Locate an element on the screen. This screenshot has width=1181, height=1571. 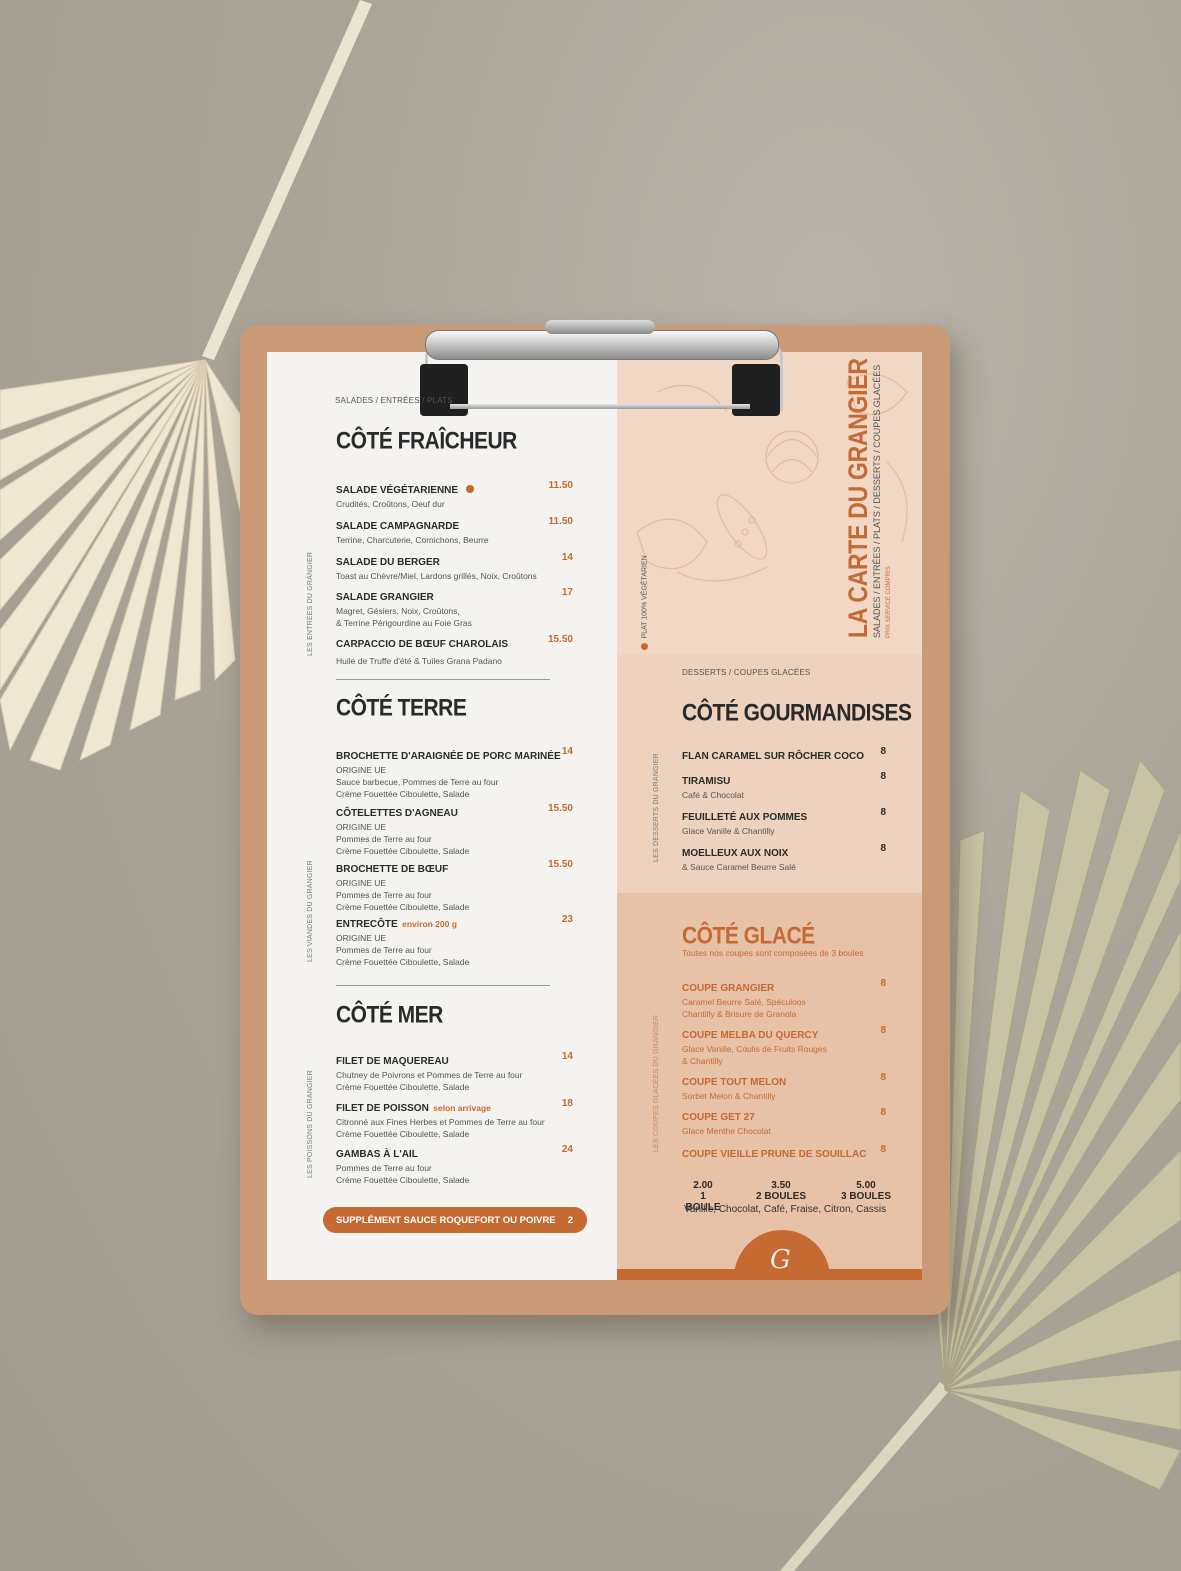
scoop-label: 2 BOULES is located at coordinates (781, 1196).